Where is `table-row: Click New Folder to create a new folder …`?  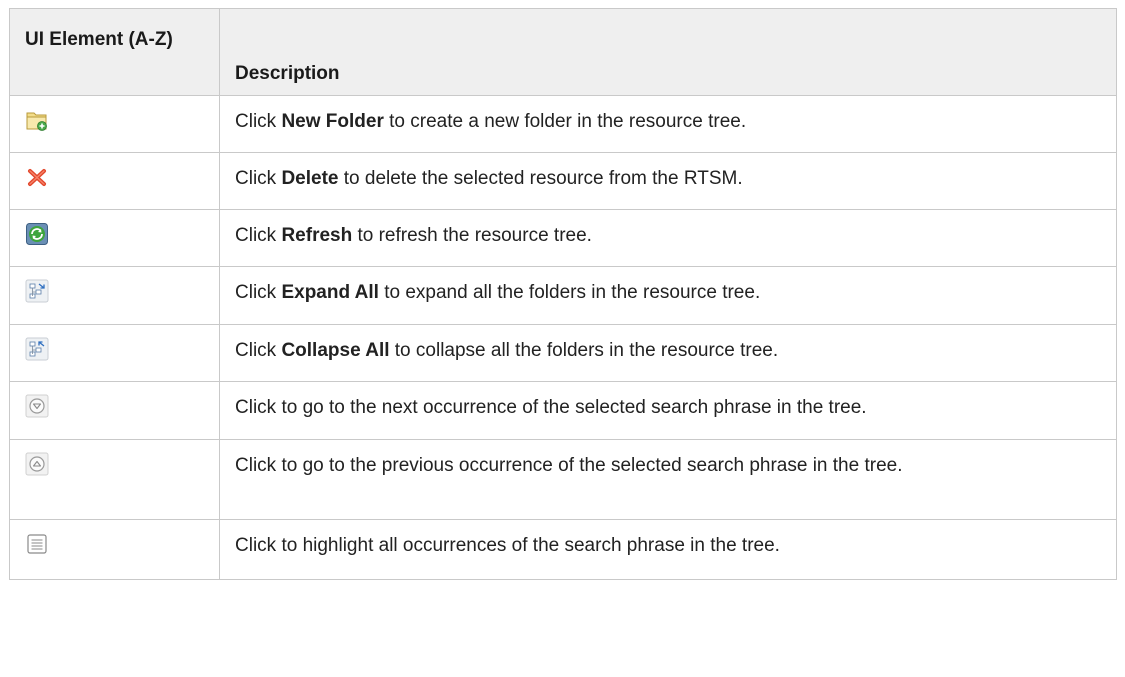
table-row: Click New Folder to create a new folder … is located at coordinates (563, 124).